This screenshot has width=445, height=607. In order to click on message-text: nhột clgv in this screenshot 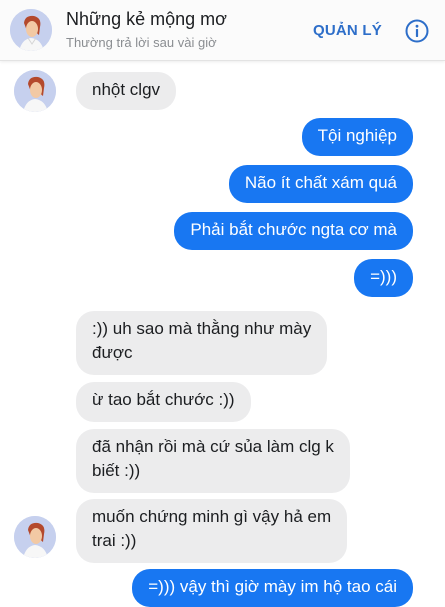, I will do `click(126, 89)`.